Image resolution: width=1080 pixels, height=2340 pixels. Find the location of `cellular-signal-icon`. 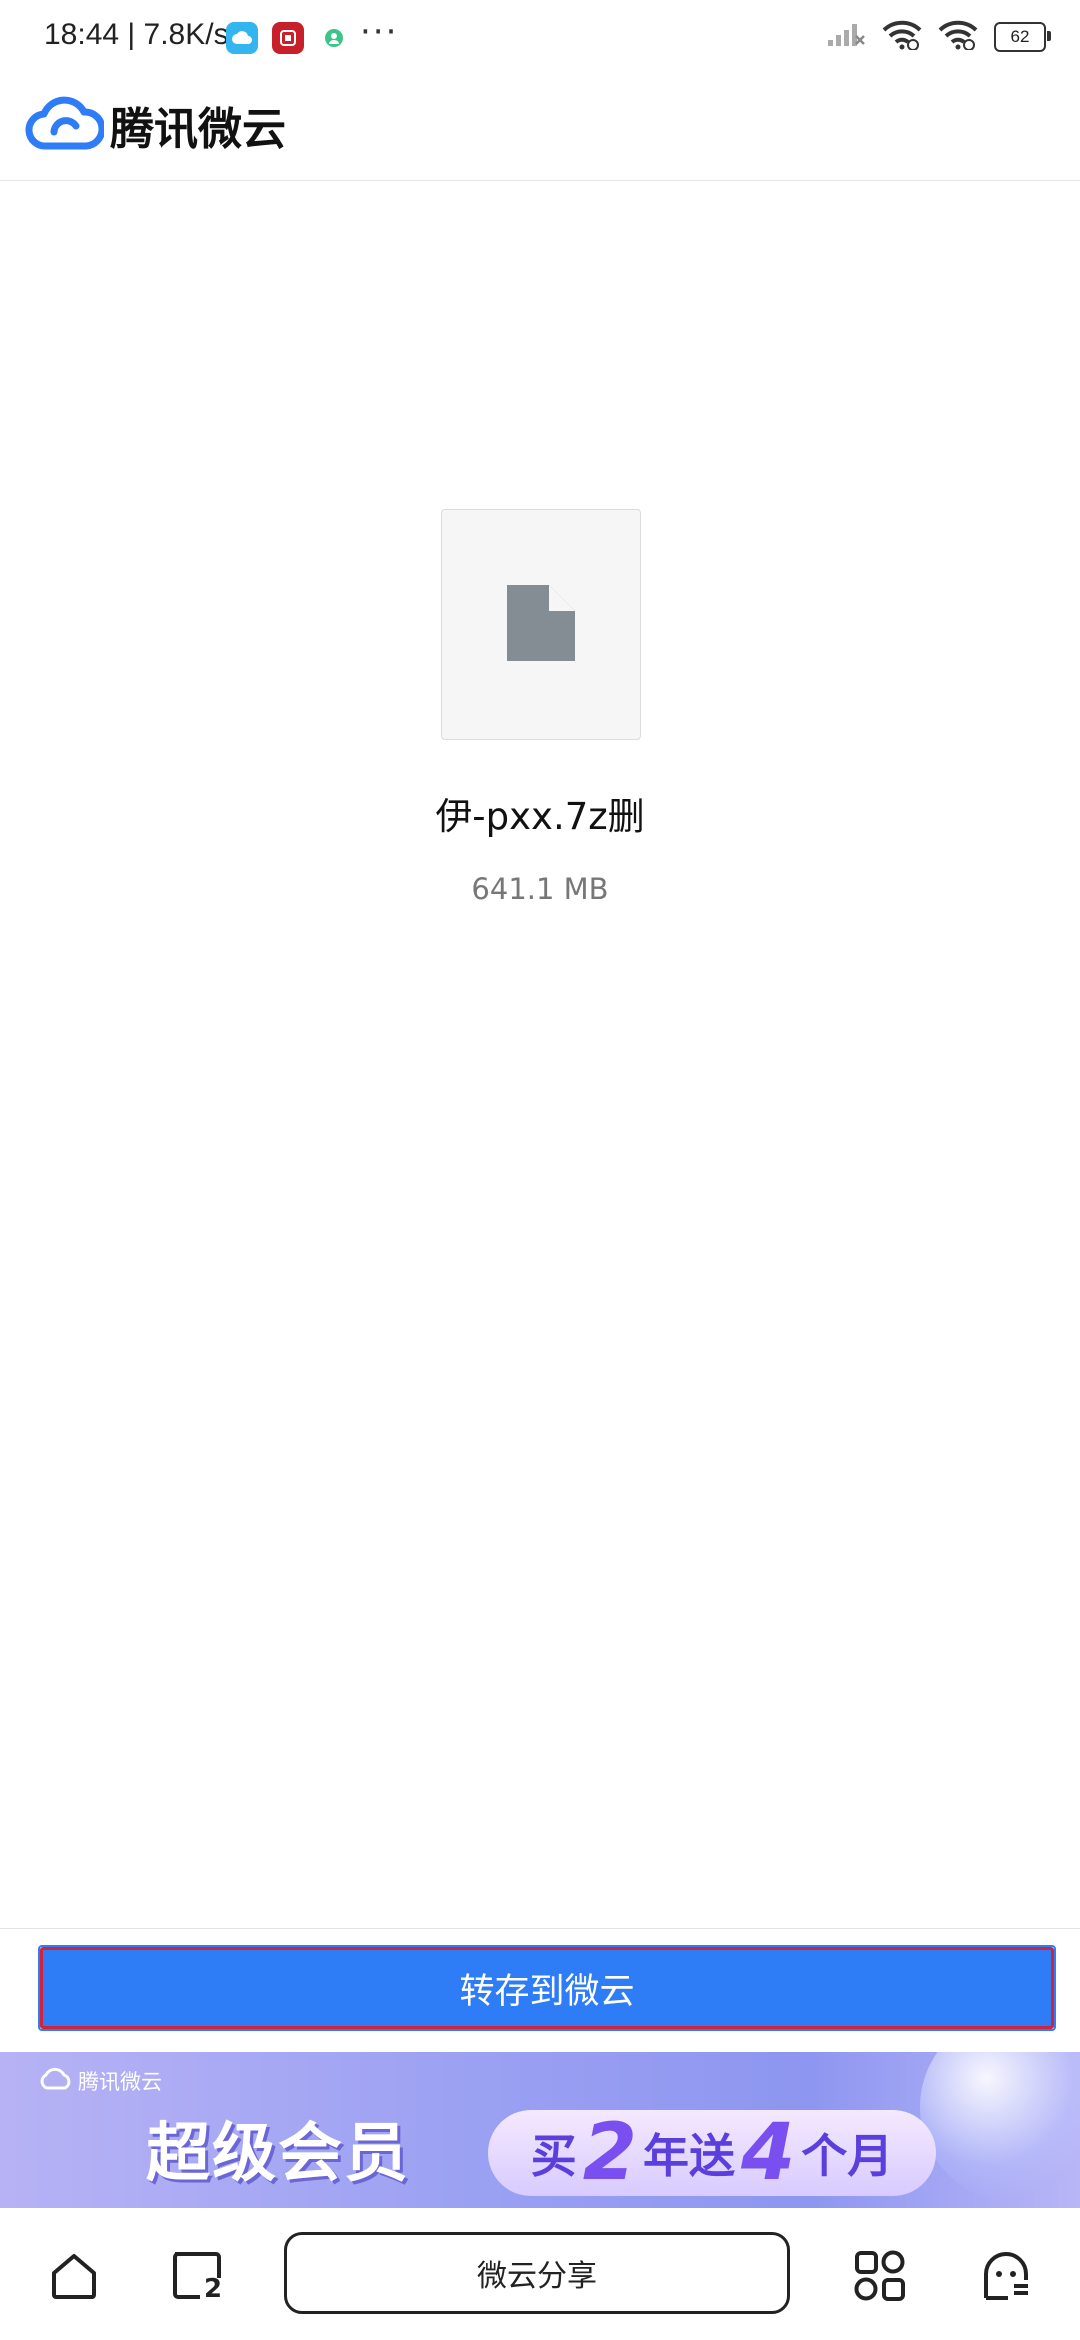

cellular-signal-icon is located at coordinates (846, 37).